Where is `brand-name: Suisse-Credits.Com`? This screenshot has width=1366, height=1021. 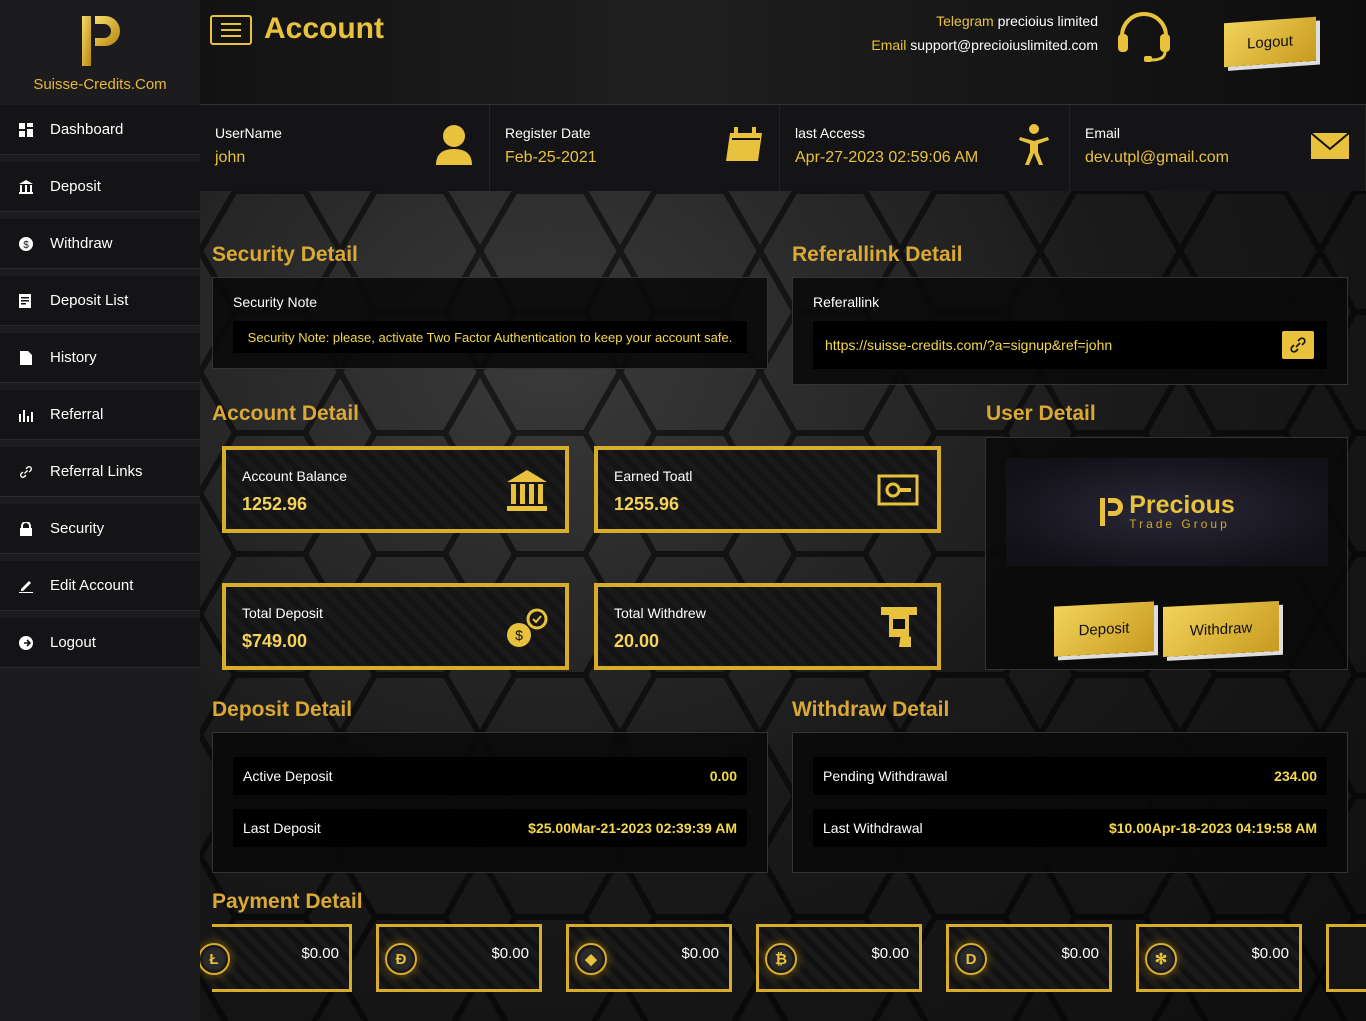 brand-name: Suisse-Credits.Com is located at coordinates (100, 84).